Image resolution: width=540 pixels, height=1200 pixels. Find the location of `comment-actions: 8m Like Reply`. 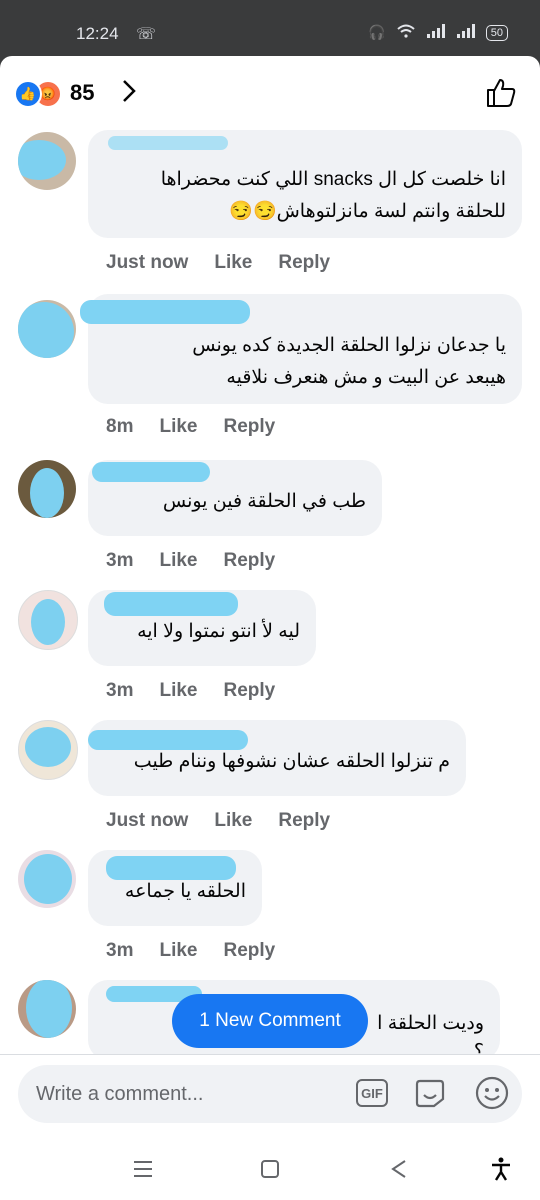

comment-actions: 8m Like Reply is located at coordinates (190, 427).